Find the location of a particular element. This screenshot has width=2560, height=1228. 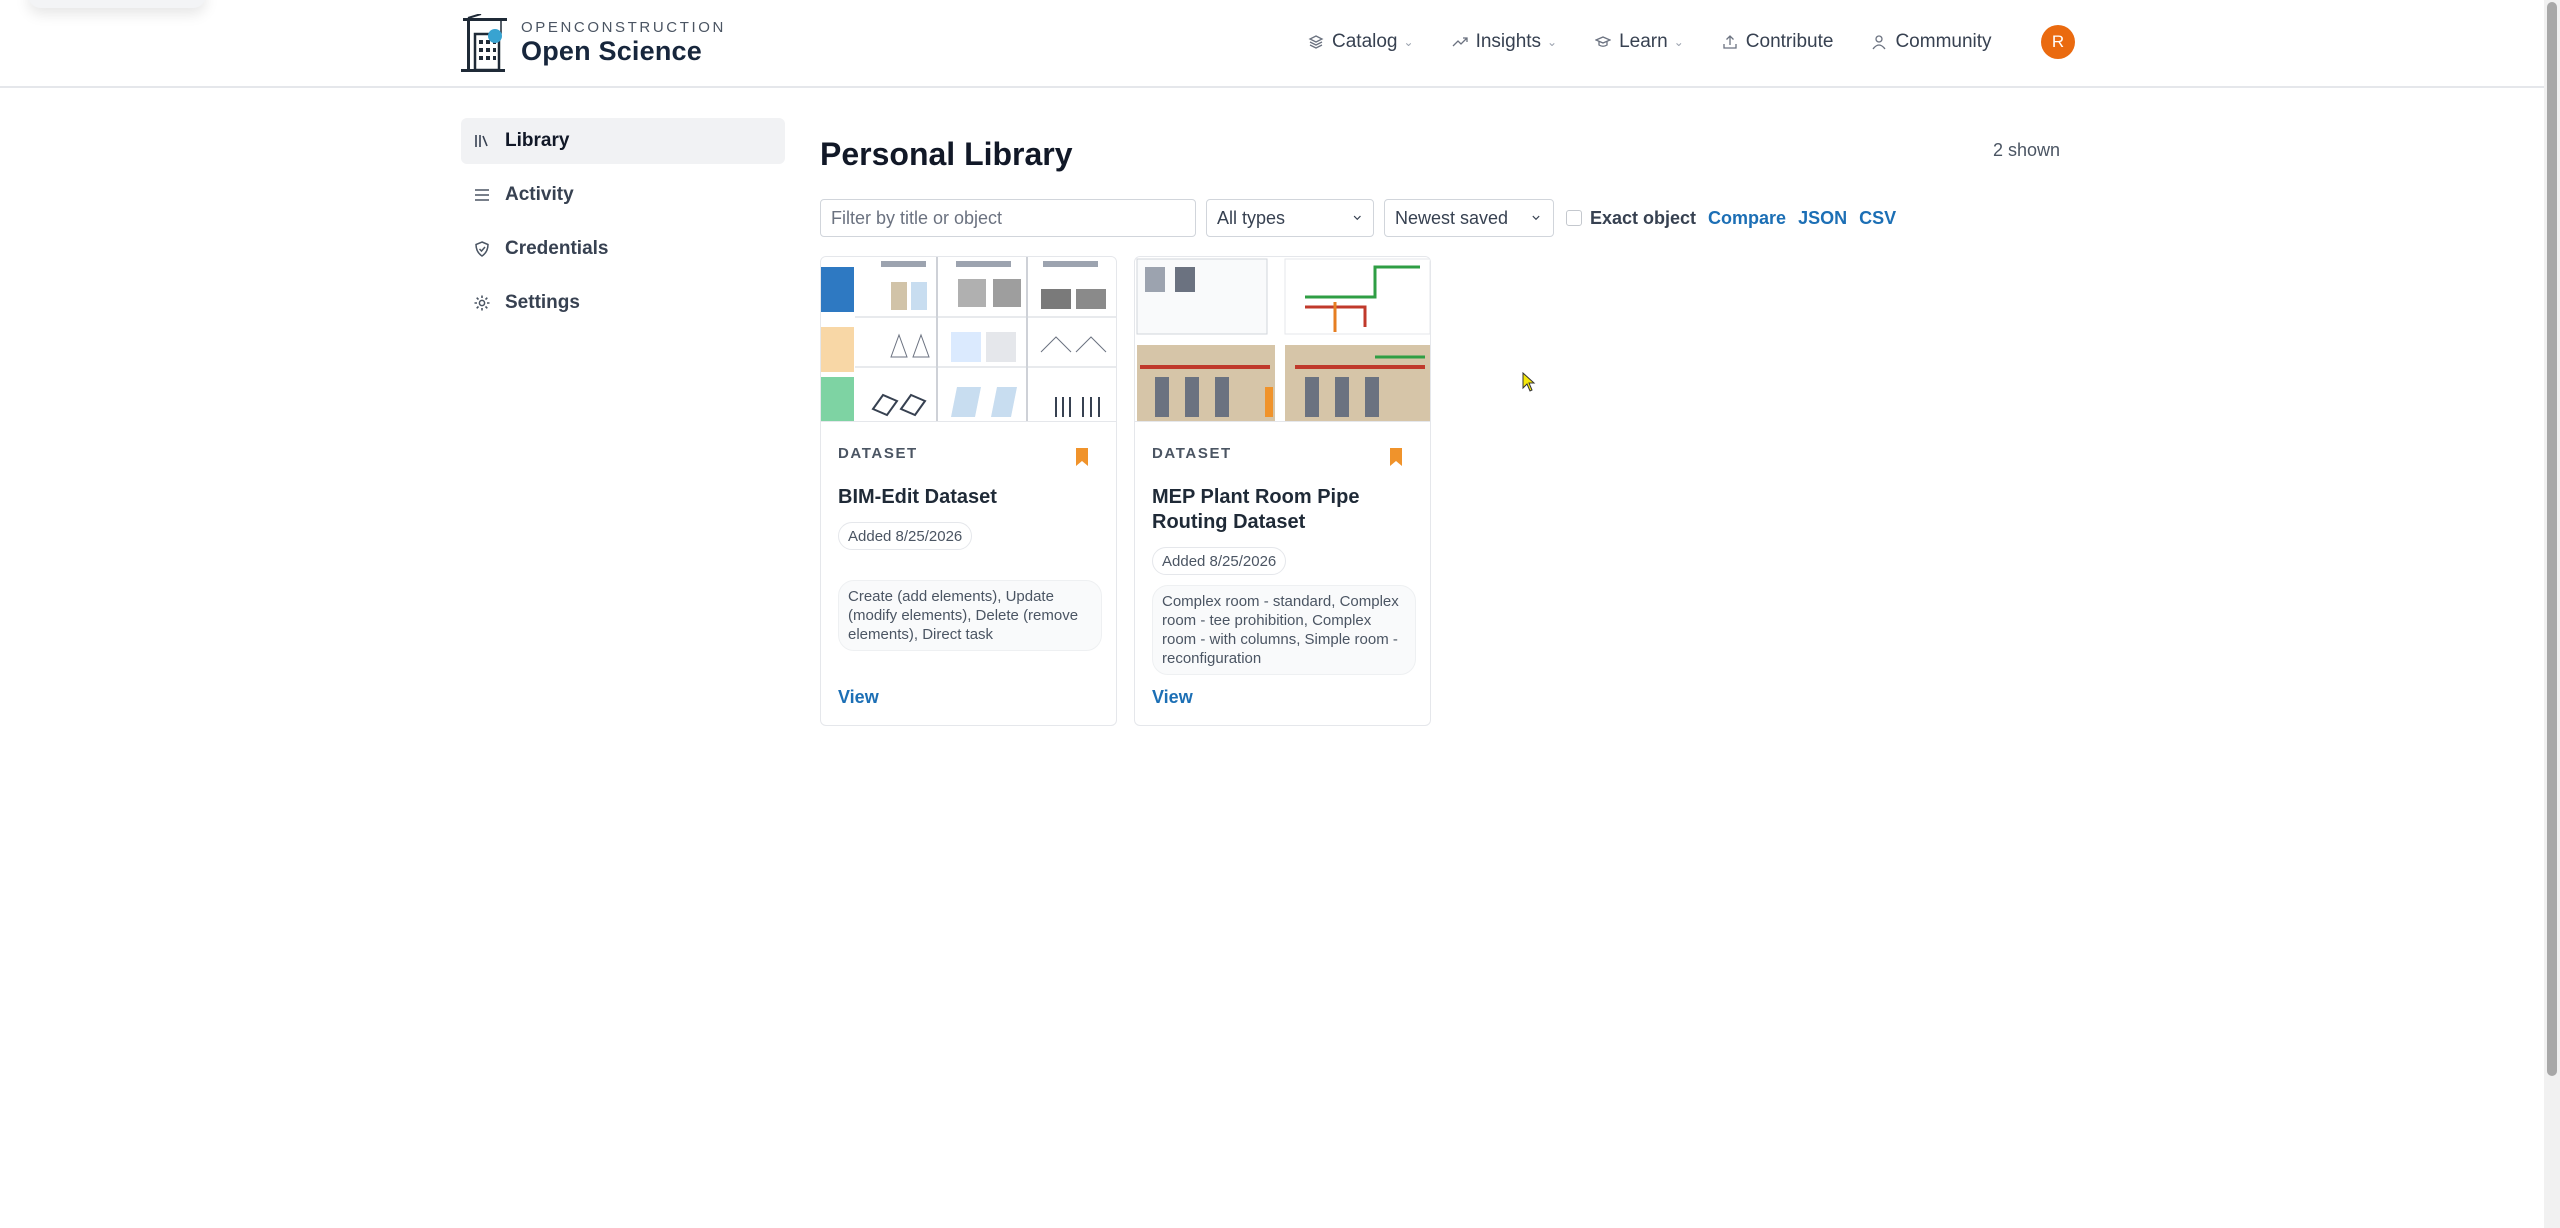

mouse-cursor-icon is located at coordinates (1529, 382).